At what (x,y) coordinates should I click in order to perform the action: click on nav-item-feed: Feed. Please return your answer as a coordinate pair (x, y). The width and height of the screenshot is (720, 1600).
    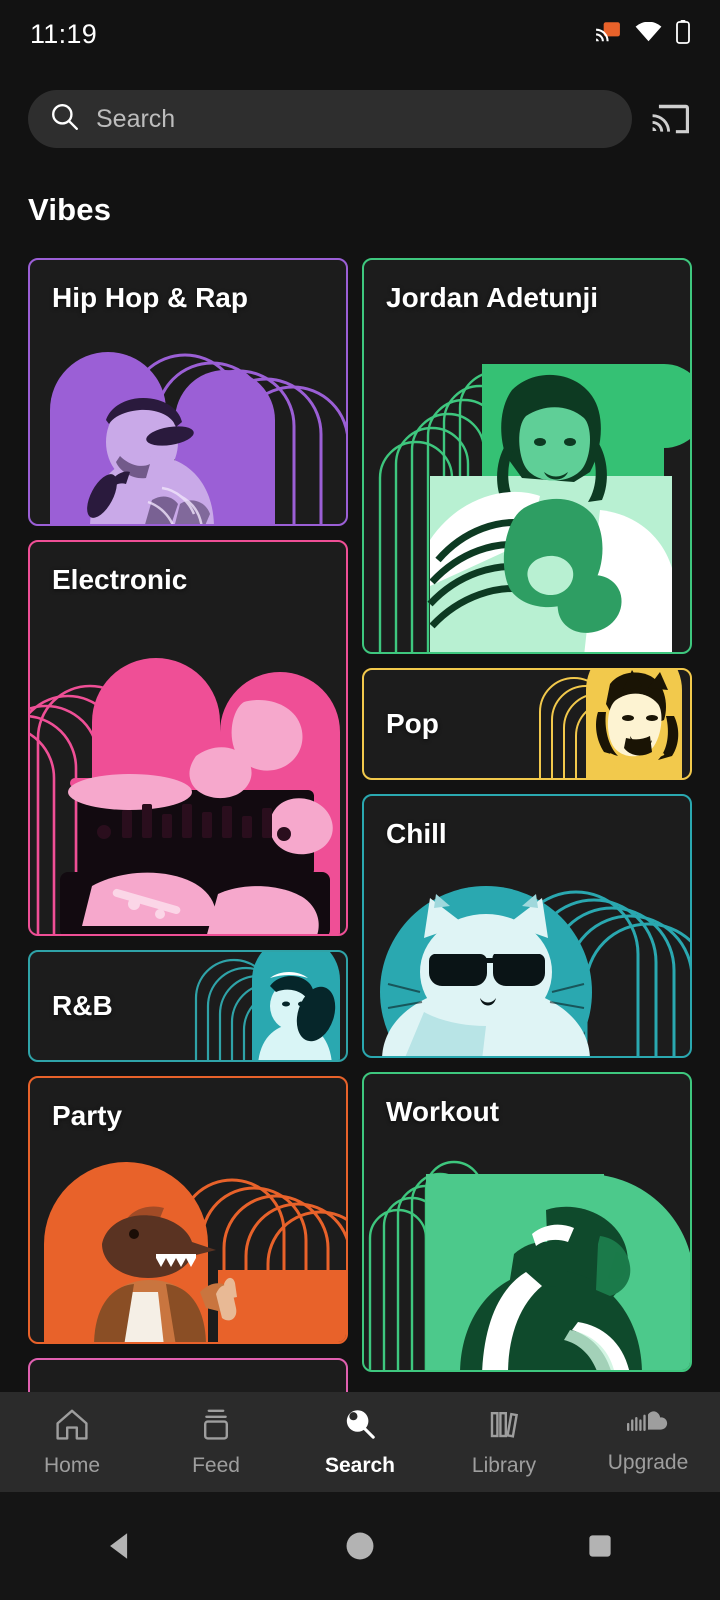
    Looking at the image, I should click on (216, 1442).